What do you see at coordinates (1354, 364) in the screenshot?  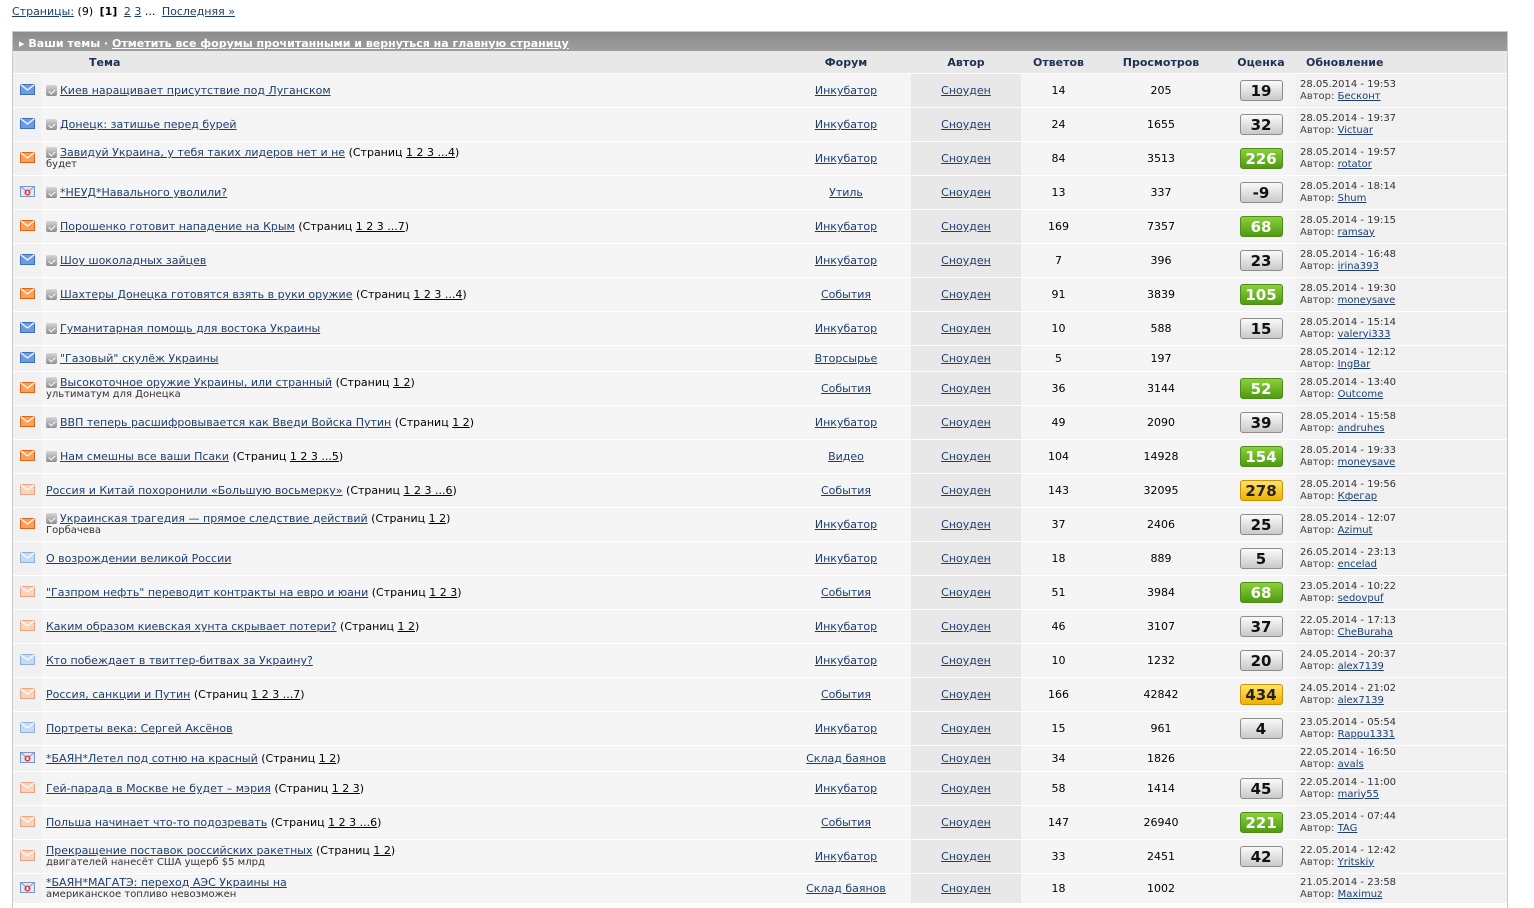 I see `last-author-link: IngBar` at bounding box center [1354, 364].